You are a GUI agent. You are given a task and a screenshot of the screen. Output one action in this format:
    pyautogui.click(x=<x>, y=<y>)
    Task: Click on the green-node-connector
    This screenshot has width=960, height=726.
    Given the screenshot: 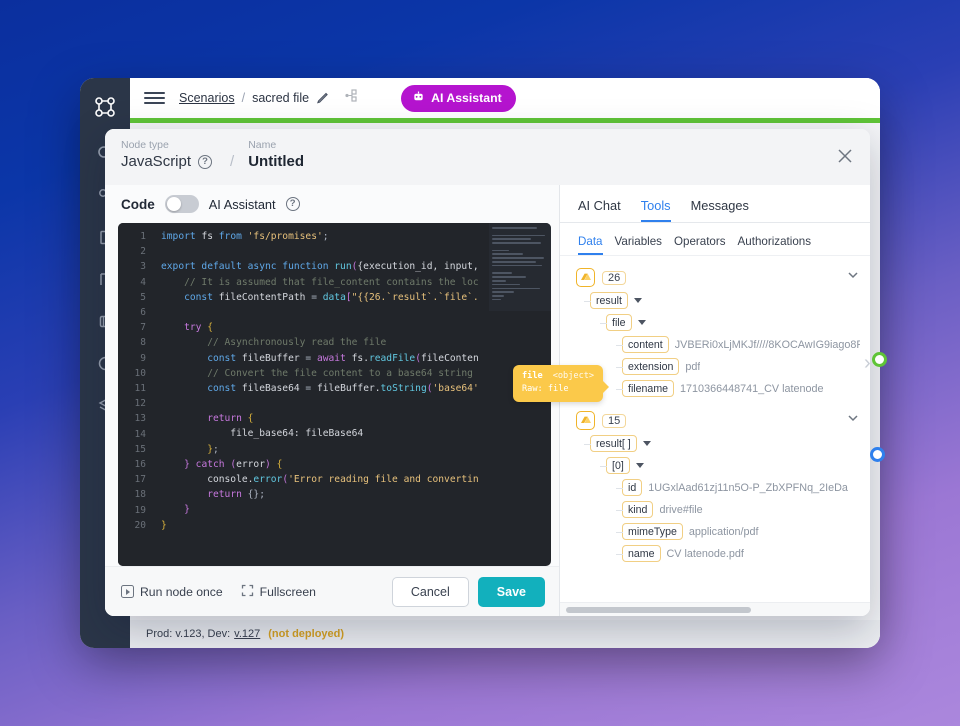 What is the action you would take?
    pyautogui.click(x=879, y=359)
    